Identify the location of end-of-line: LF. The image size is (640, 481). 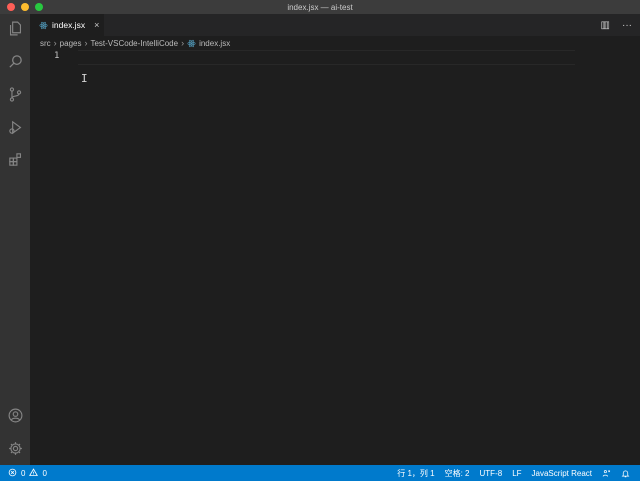
(516, 473).